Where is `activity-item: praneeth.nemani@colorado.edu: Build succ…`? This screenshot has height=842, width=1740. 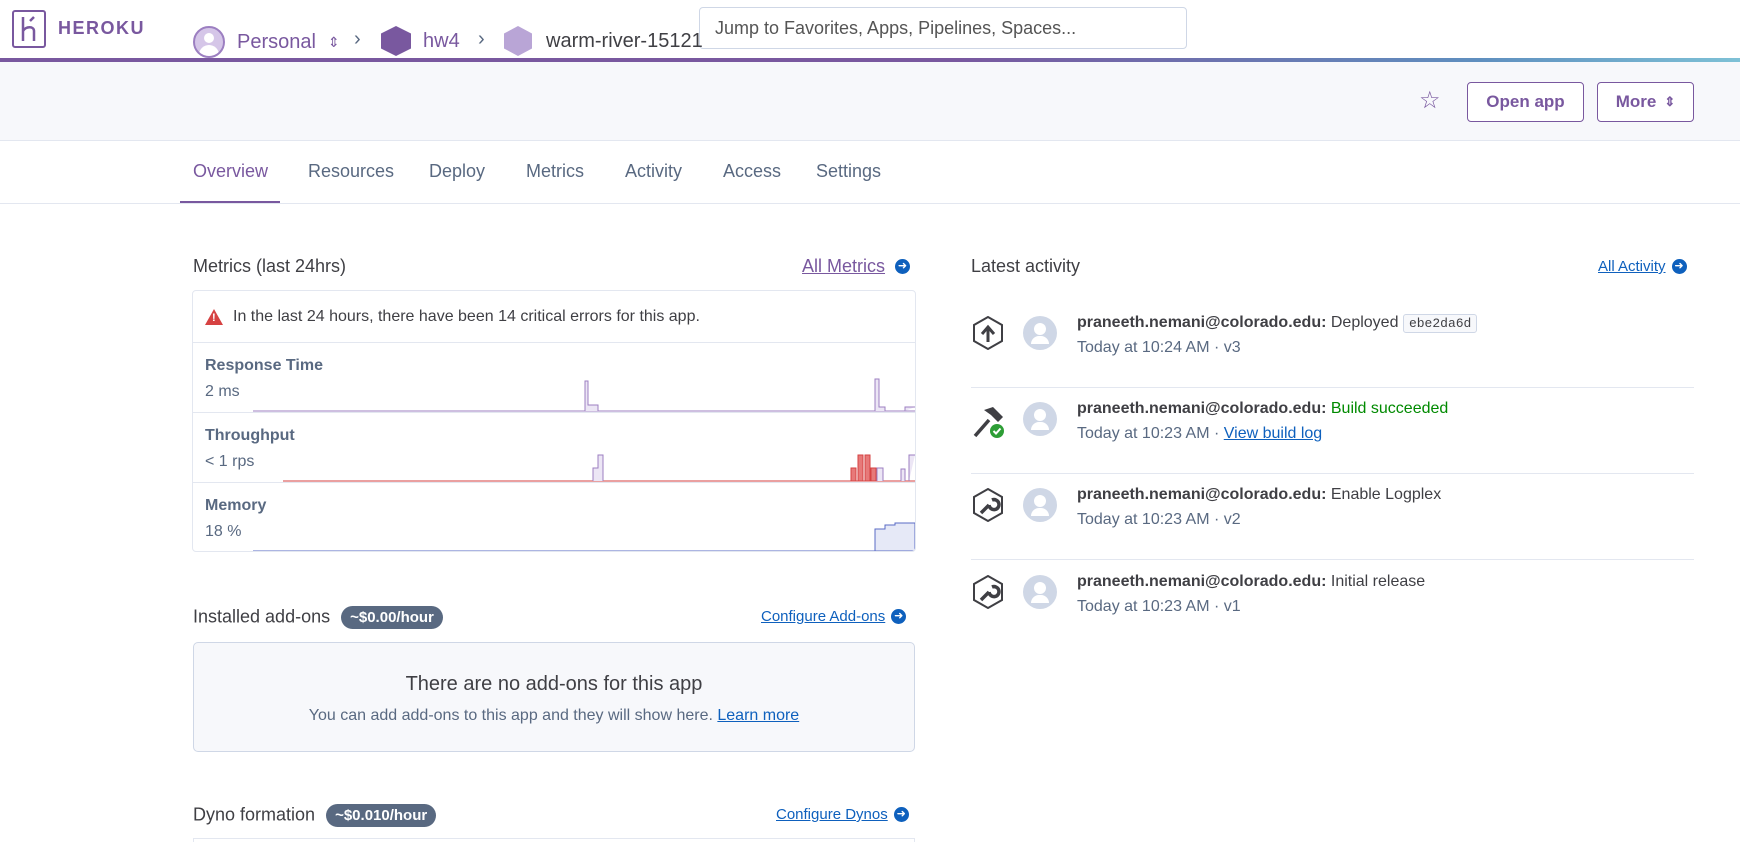
activity-item: praneeth.nemani@colorado.edu: Build succ… is located at coordinates (1332, 431).